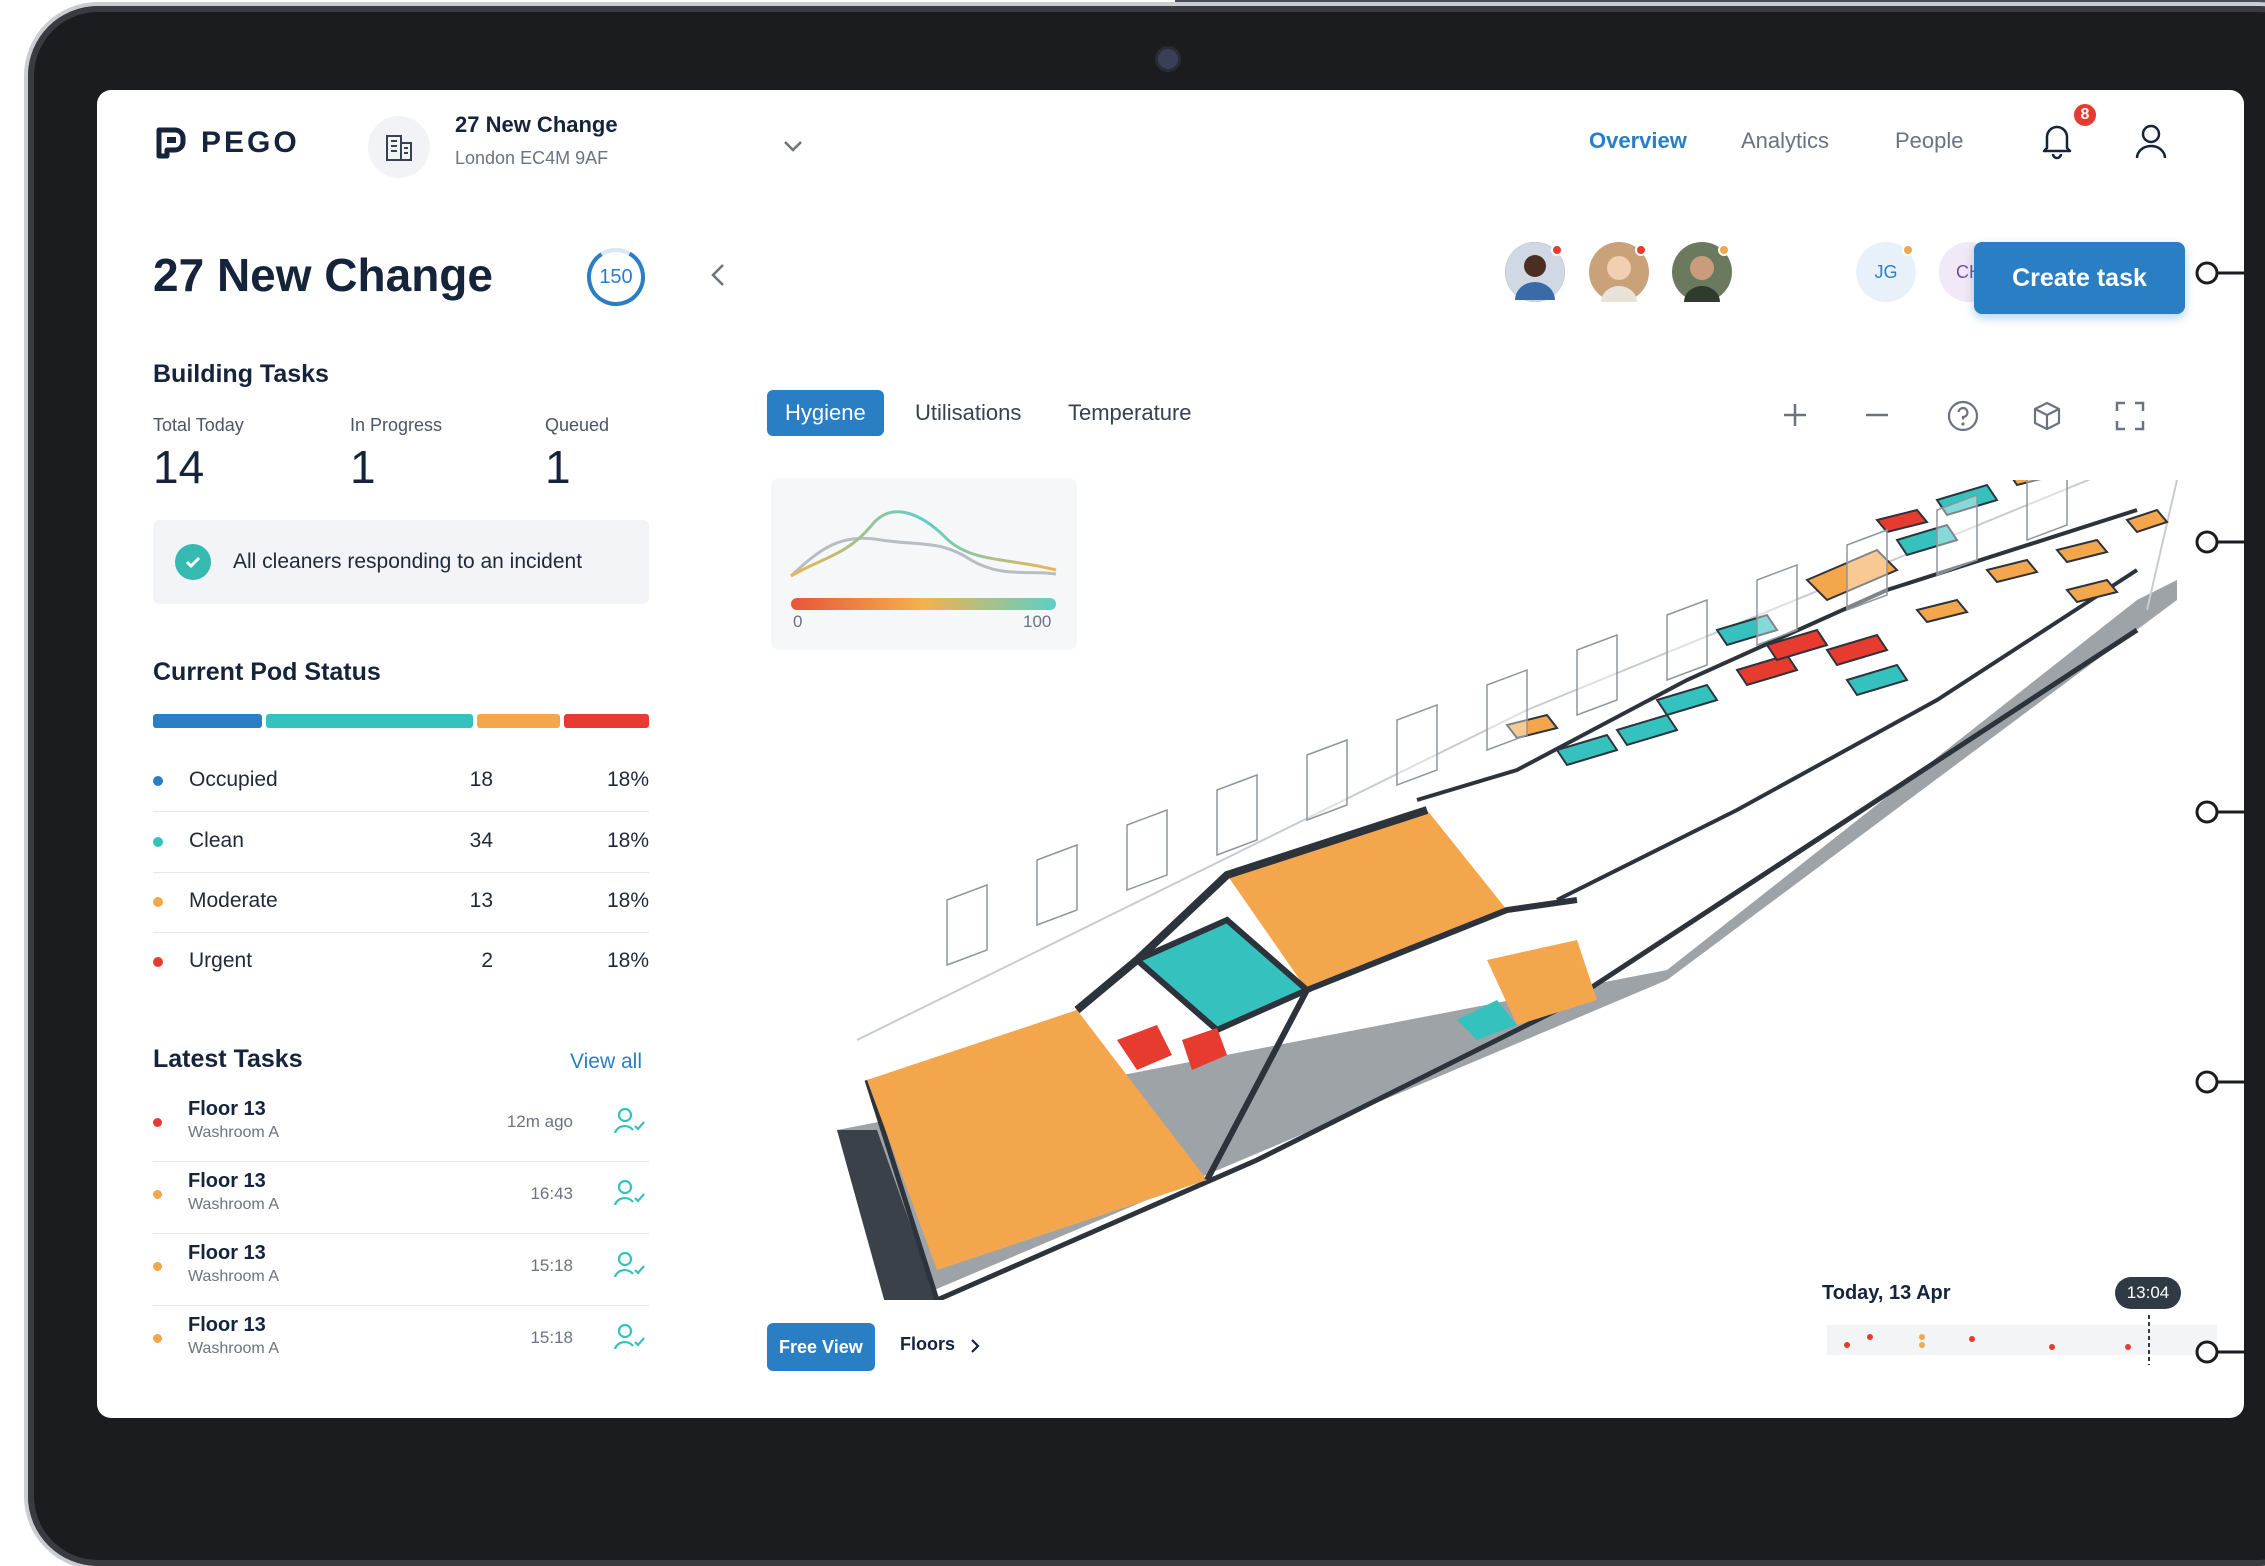  Describe the element at coordinates (2130, 416) in the screenshot. I see `fullscreen-icon` at that location.